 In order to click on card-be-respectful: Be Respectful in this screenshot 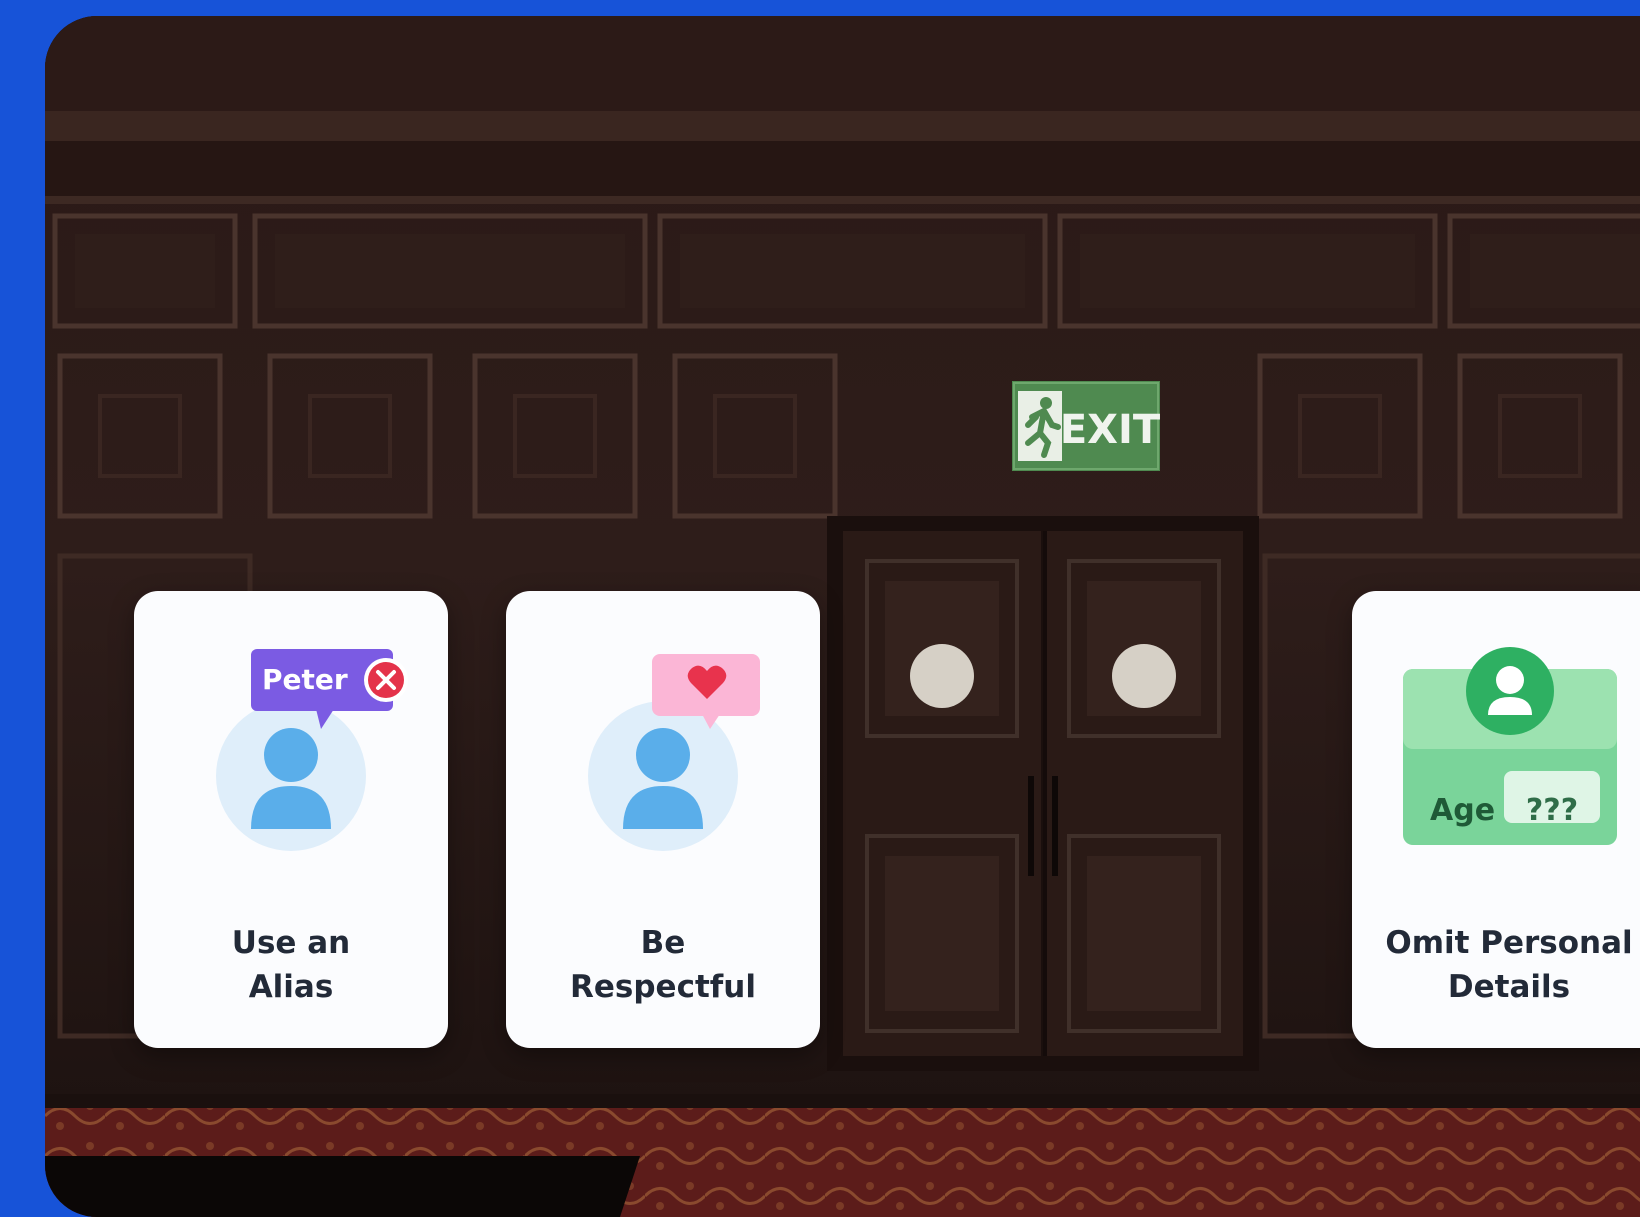, I will do `click(663, 819)`.